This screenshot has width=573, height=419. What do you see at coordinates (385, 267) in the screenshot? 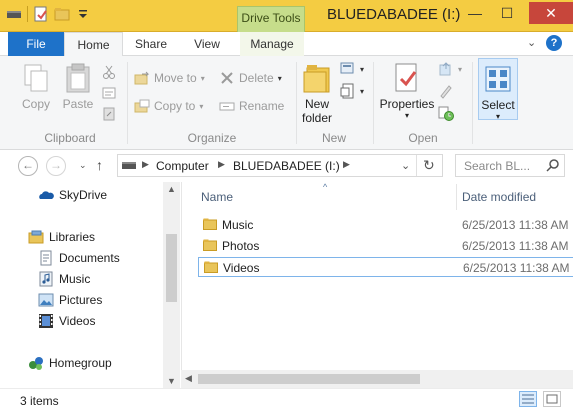
I see `file-row-focused: Videos 6/25/2013 11:38 AM` at bounding box center [385, 267].